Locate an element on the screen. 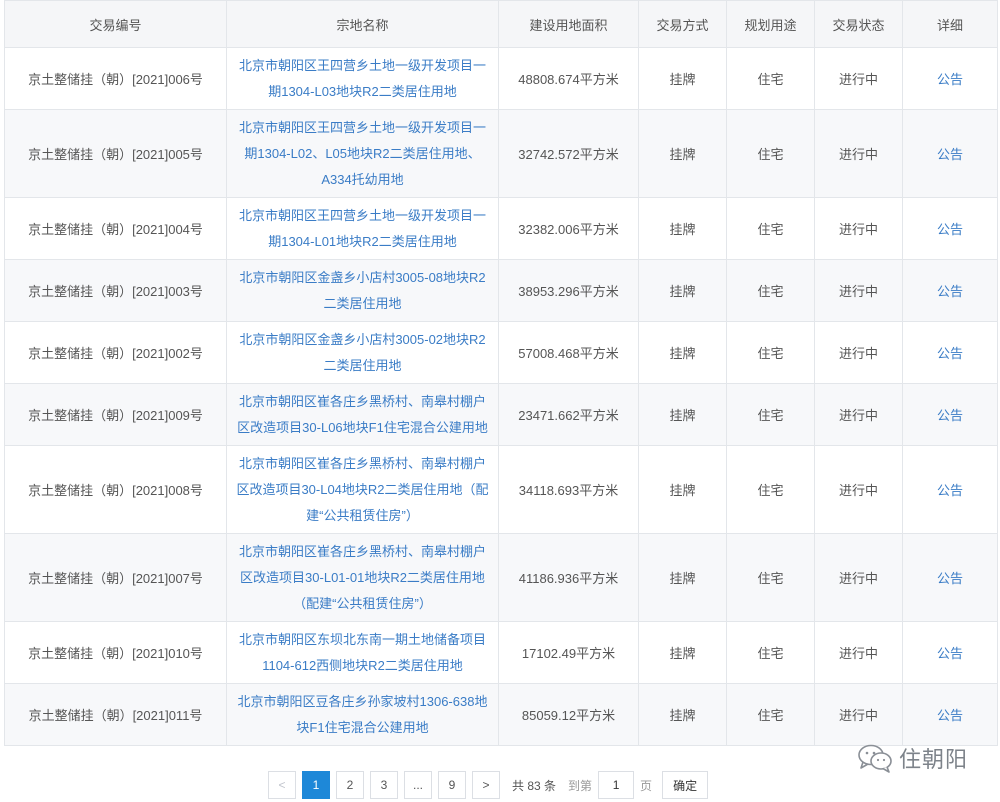  land-area-cell: 38953.296平方米 is located at coordinates (568, 290).